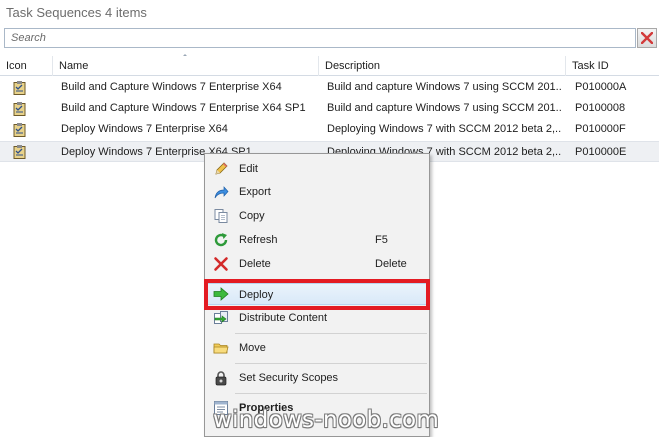 The width and height of the screenshot is (659, 437). What do you see at coordinates (221, 192) in the screenshot?
I see `export-arrow-icon` at bounding box center [221, 192].